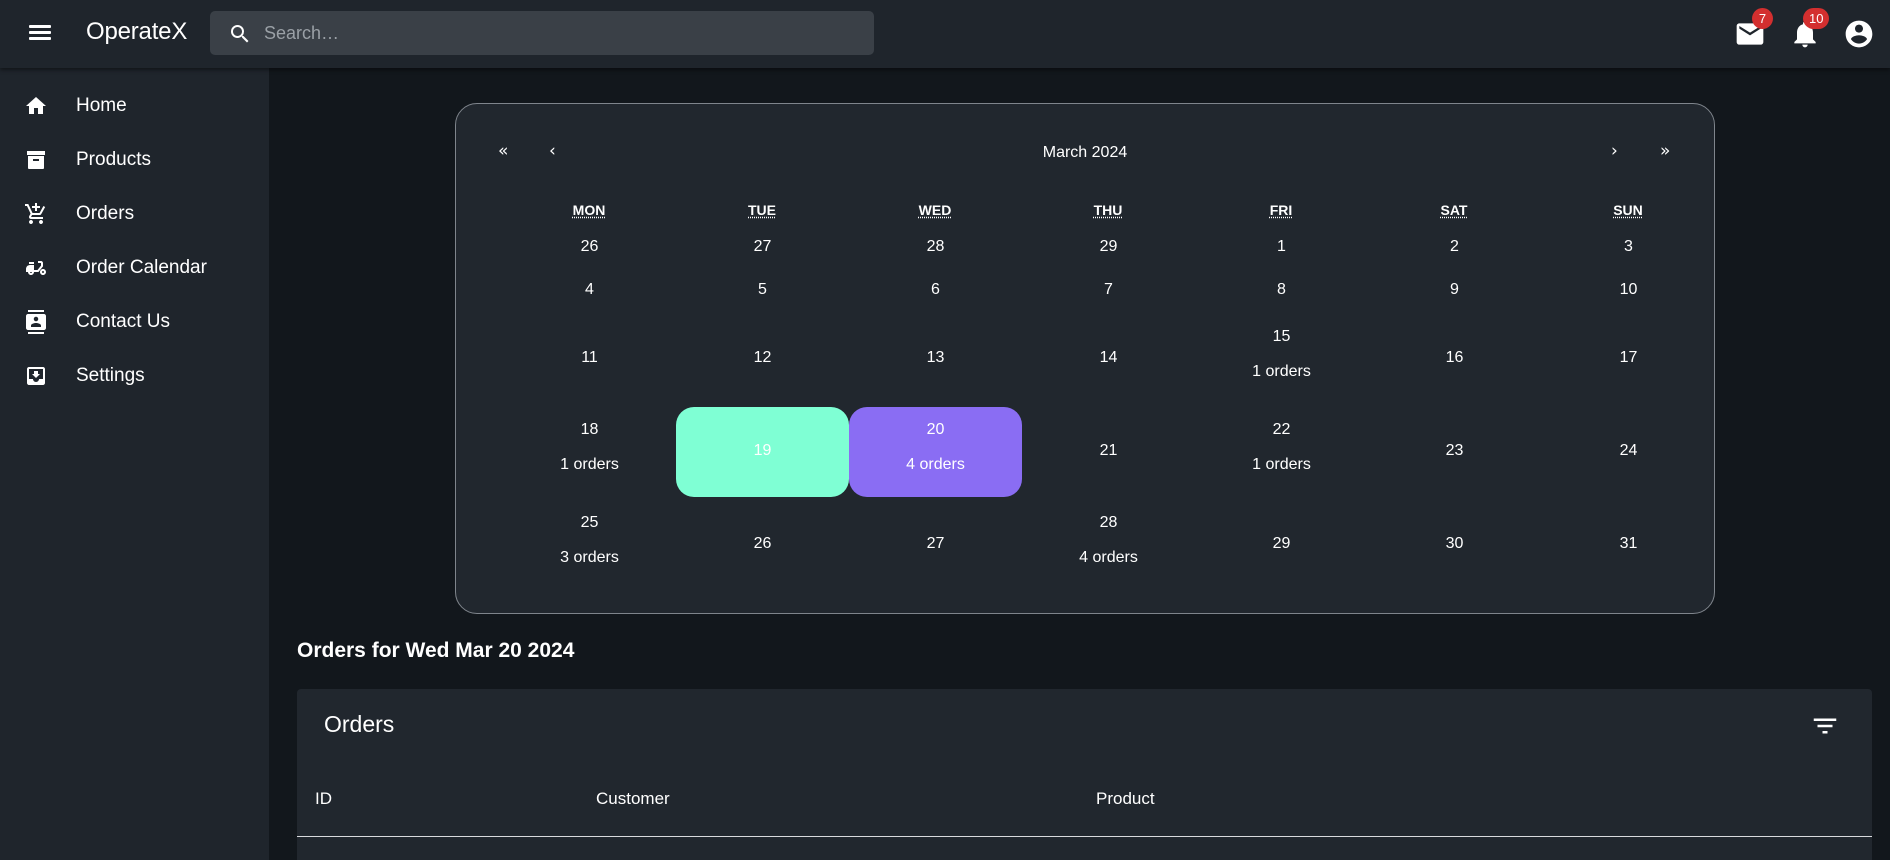 The height and width of the screenshot is (860, 1890). I want to click on day-number: 7, so click(1108, 290).